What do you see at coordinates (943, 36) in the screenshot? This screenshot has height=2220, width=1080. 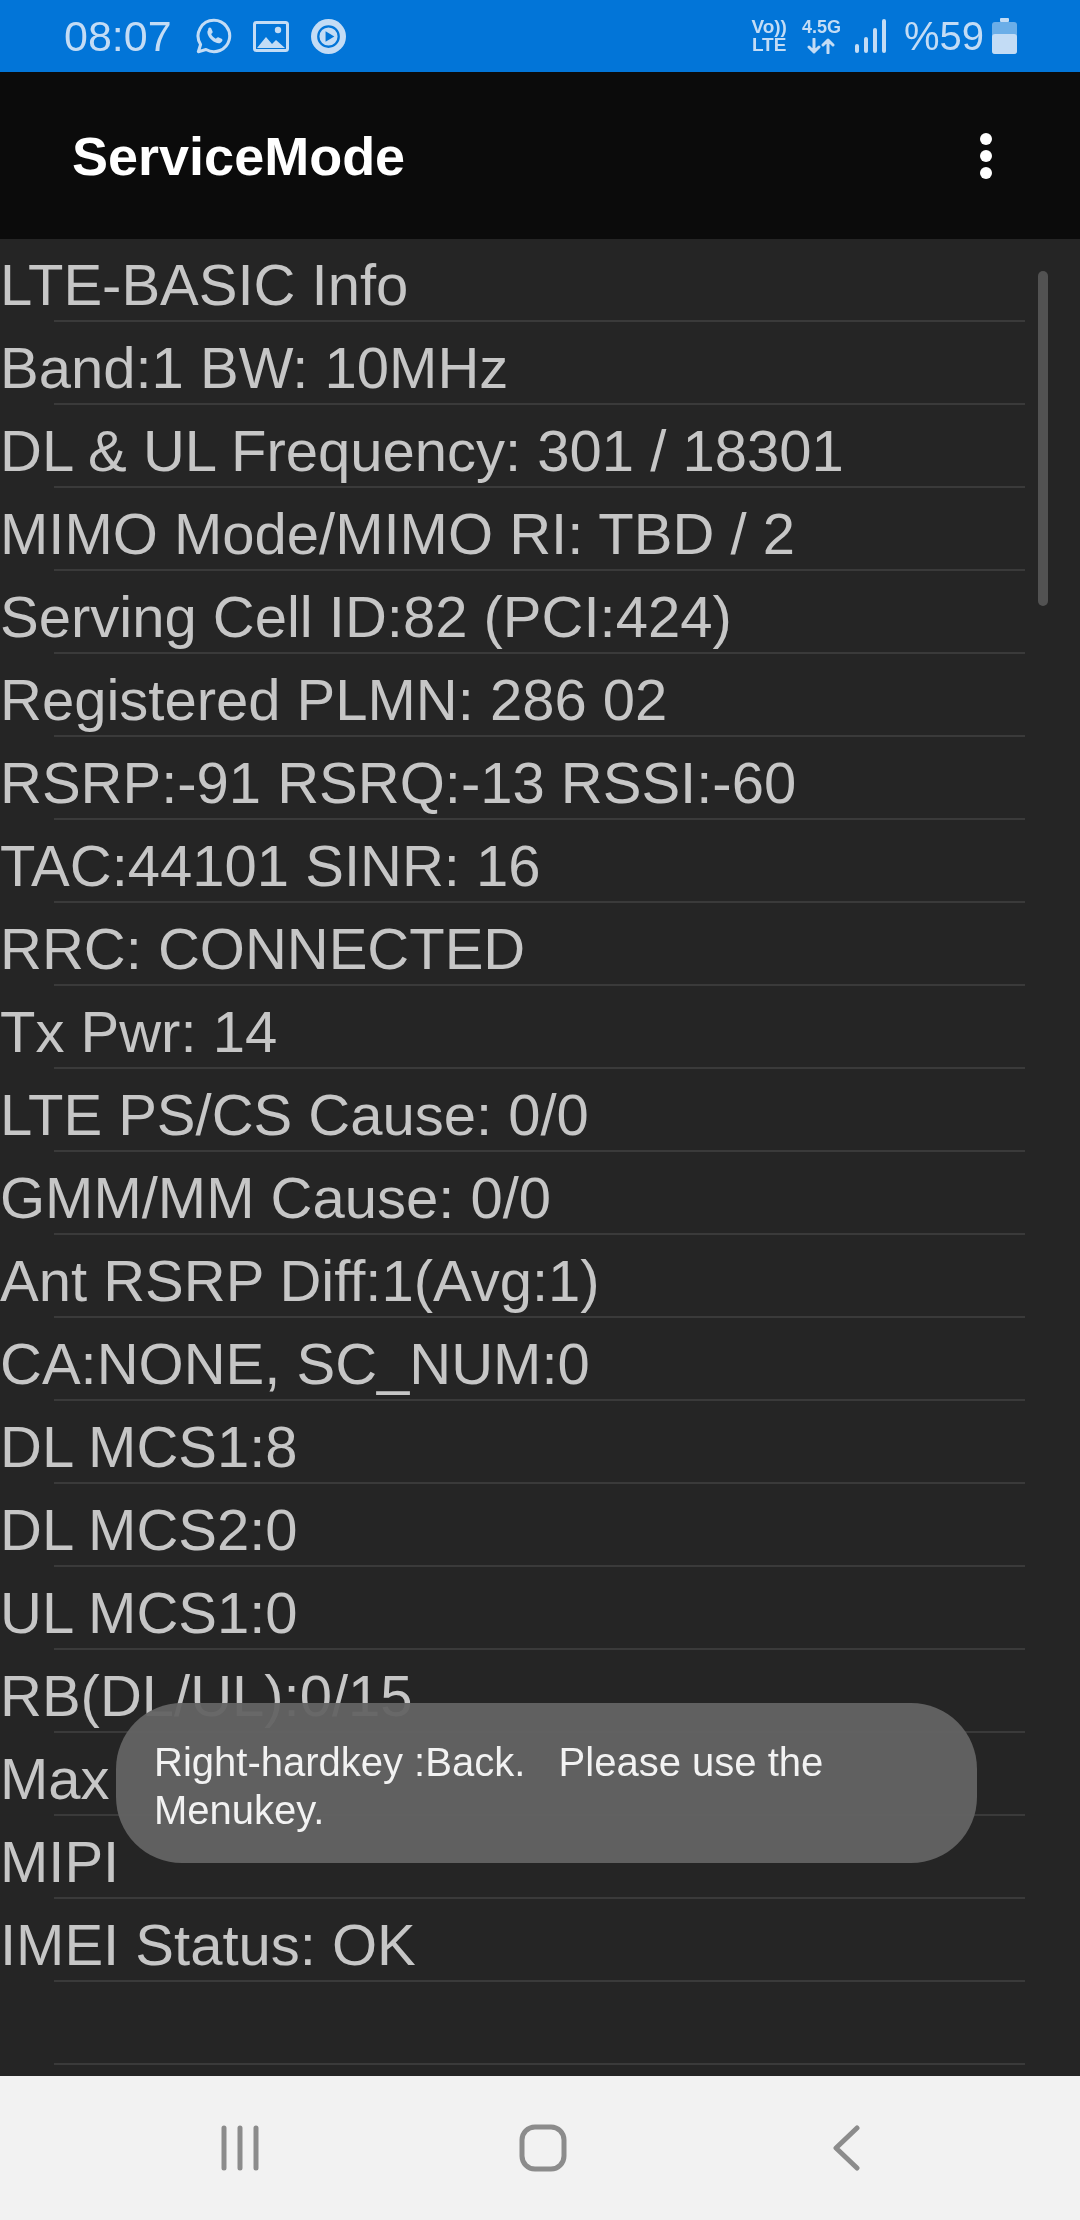 I see `battery-percent-text: %59` at bounding box center [943, 36].